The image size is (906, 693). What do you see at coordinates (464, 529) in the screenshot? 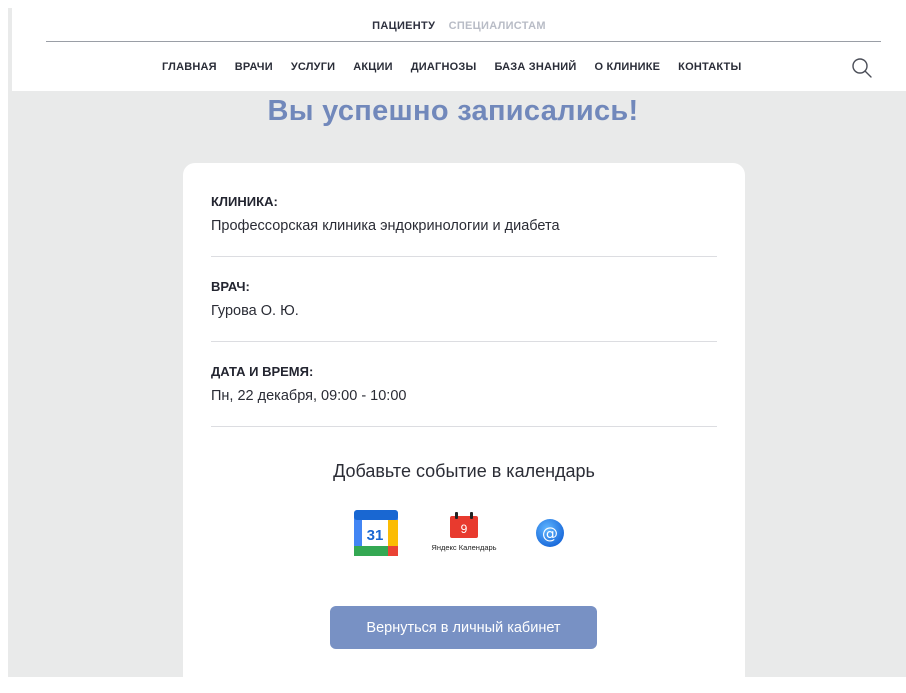
I see `yandex-calendar-day: 9` at bounding box center [464, 529].